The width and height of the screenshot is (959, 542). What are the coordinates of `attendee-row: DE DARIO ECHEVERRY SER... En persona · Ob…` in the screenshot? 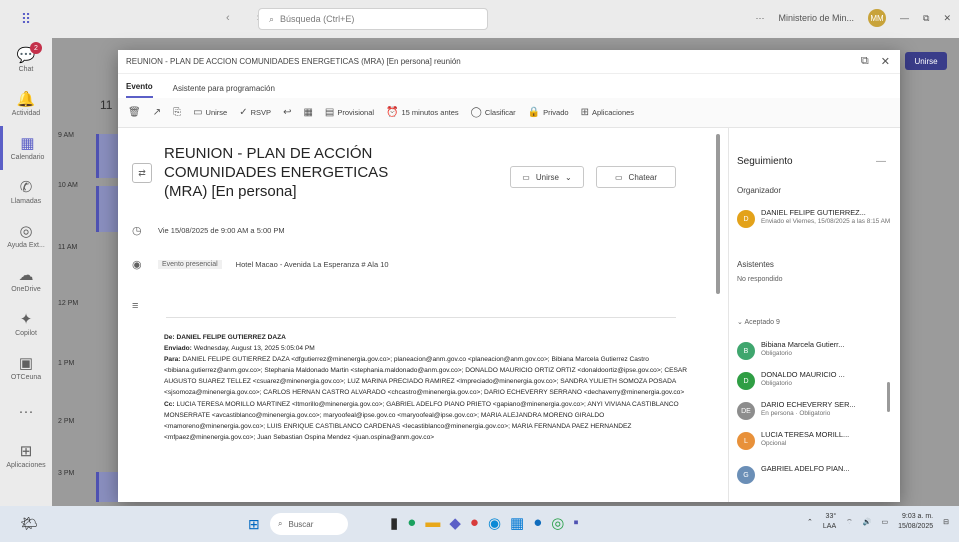 It's located at (817, 410).